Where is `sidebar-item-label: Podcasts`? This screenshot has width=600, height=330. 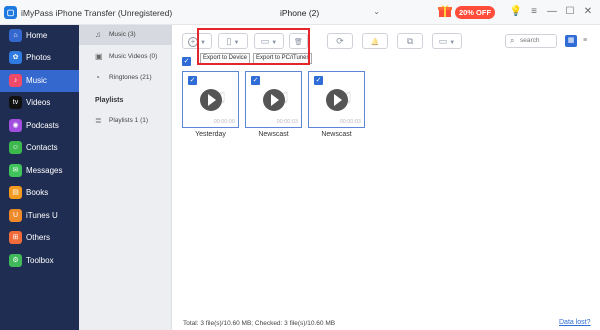
sidebar-item-label: Podcasts is located at coordinates (42, 125).